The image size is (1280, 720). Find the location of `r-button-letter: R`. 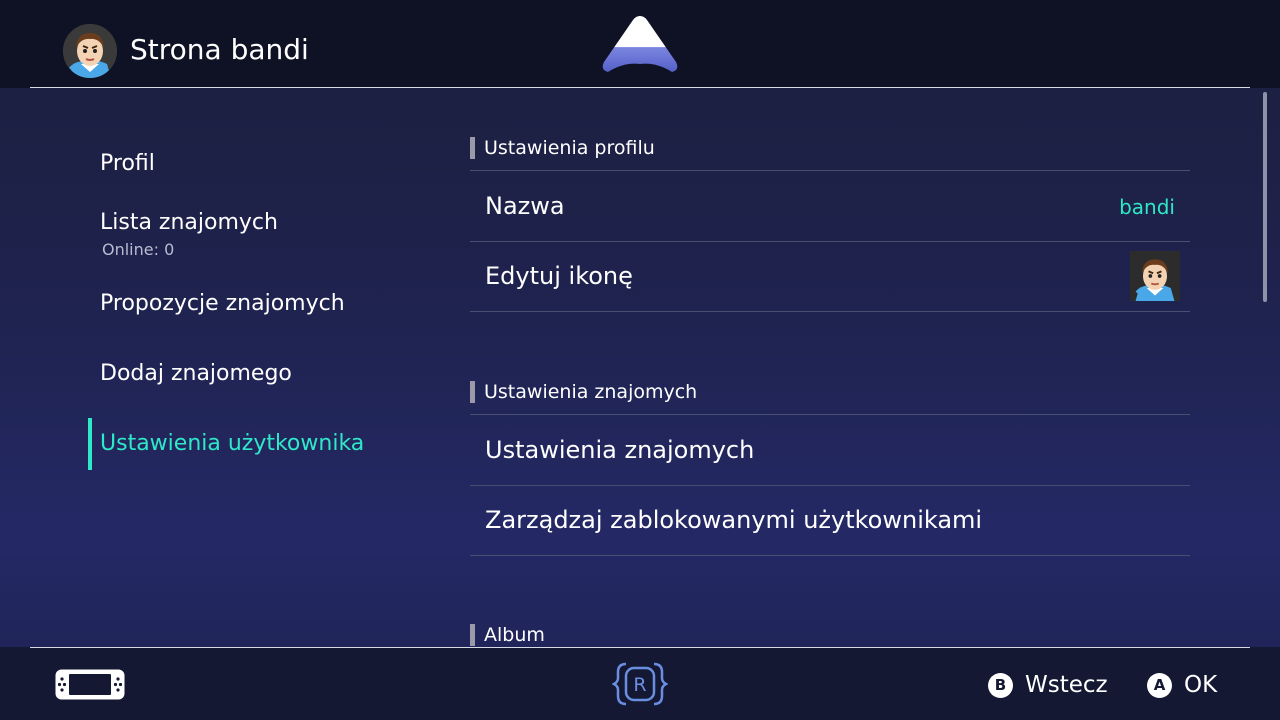

r-button-letter: R is located at coordinates (639, 685).